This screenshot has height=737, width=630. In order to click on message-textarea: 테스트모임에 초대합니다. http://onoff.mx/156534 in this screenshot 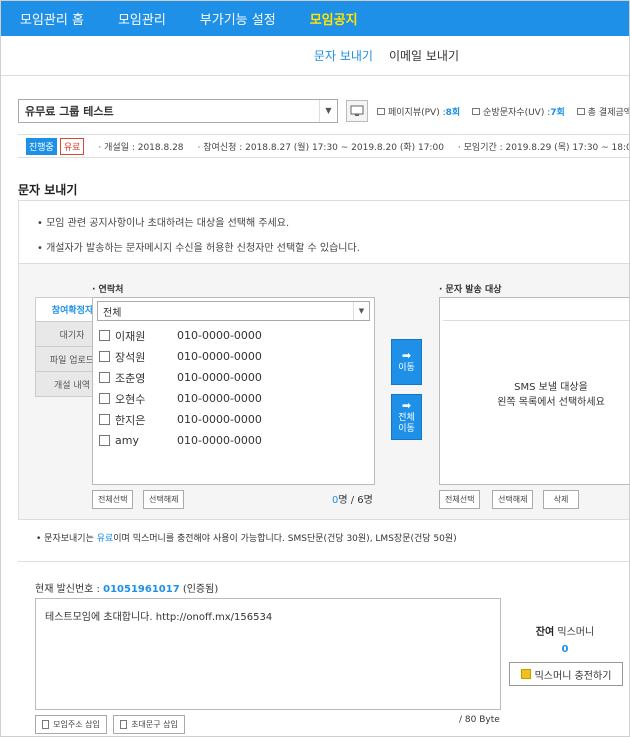, I will do `click(268, 654)`.